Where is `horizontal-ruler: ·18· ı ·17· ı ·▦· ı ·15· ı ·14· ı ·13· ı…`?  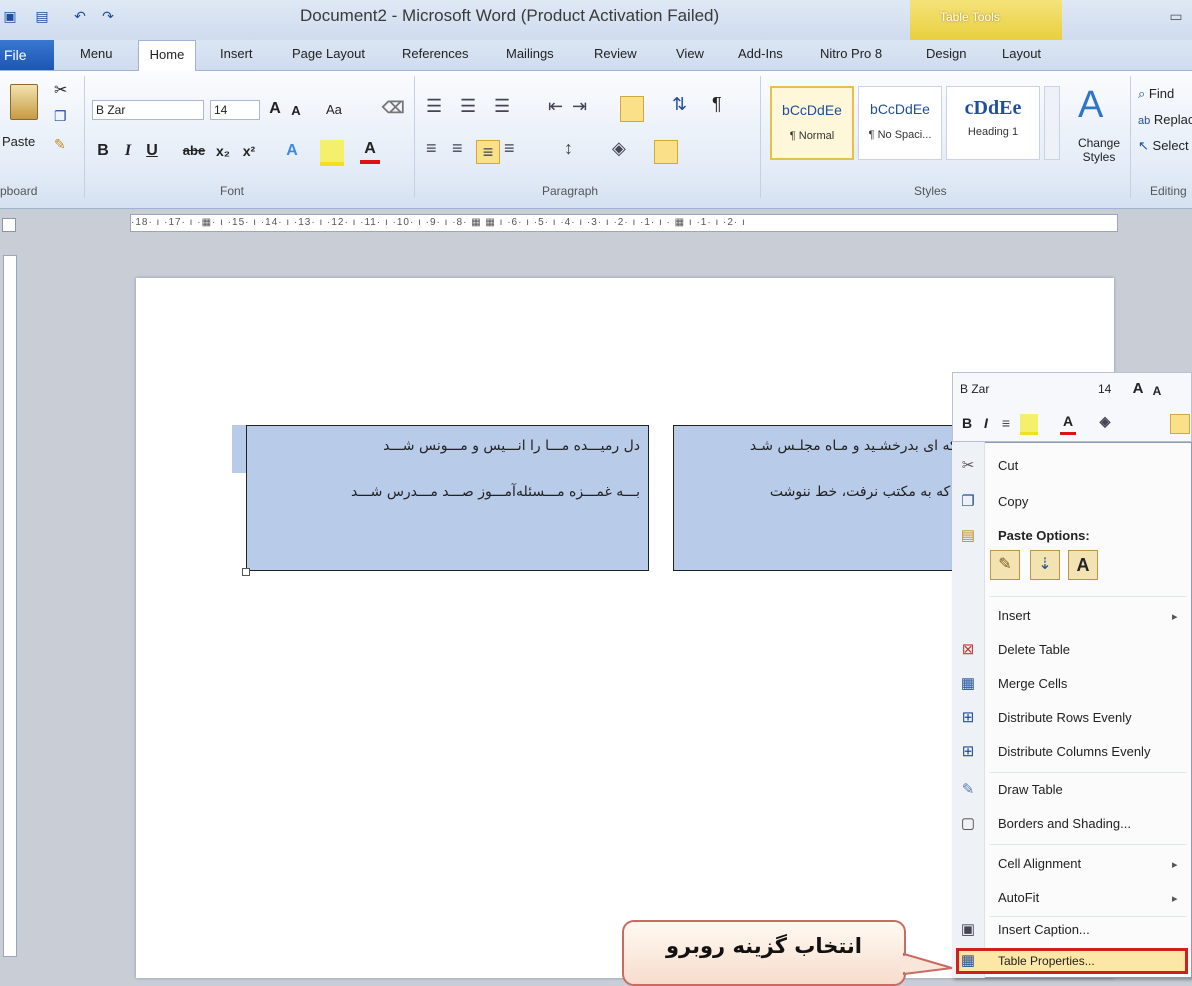 horizontal-ruler: ·18· ı ·17· ı ·▦· ı ·15· ı ·14· ı ·13· ı… is located at coordinates (624, 223).